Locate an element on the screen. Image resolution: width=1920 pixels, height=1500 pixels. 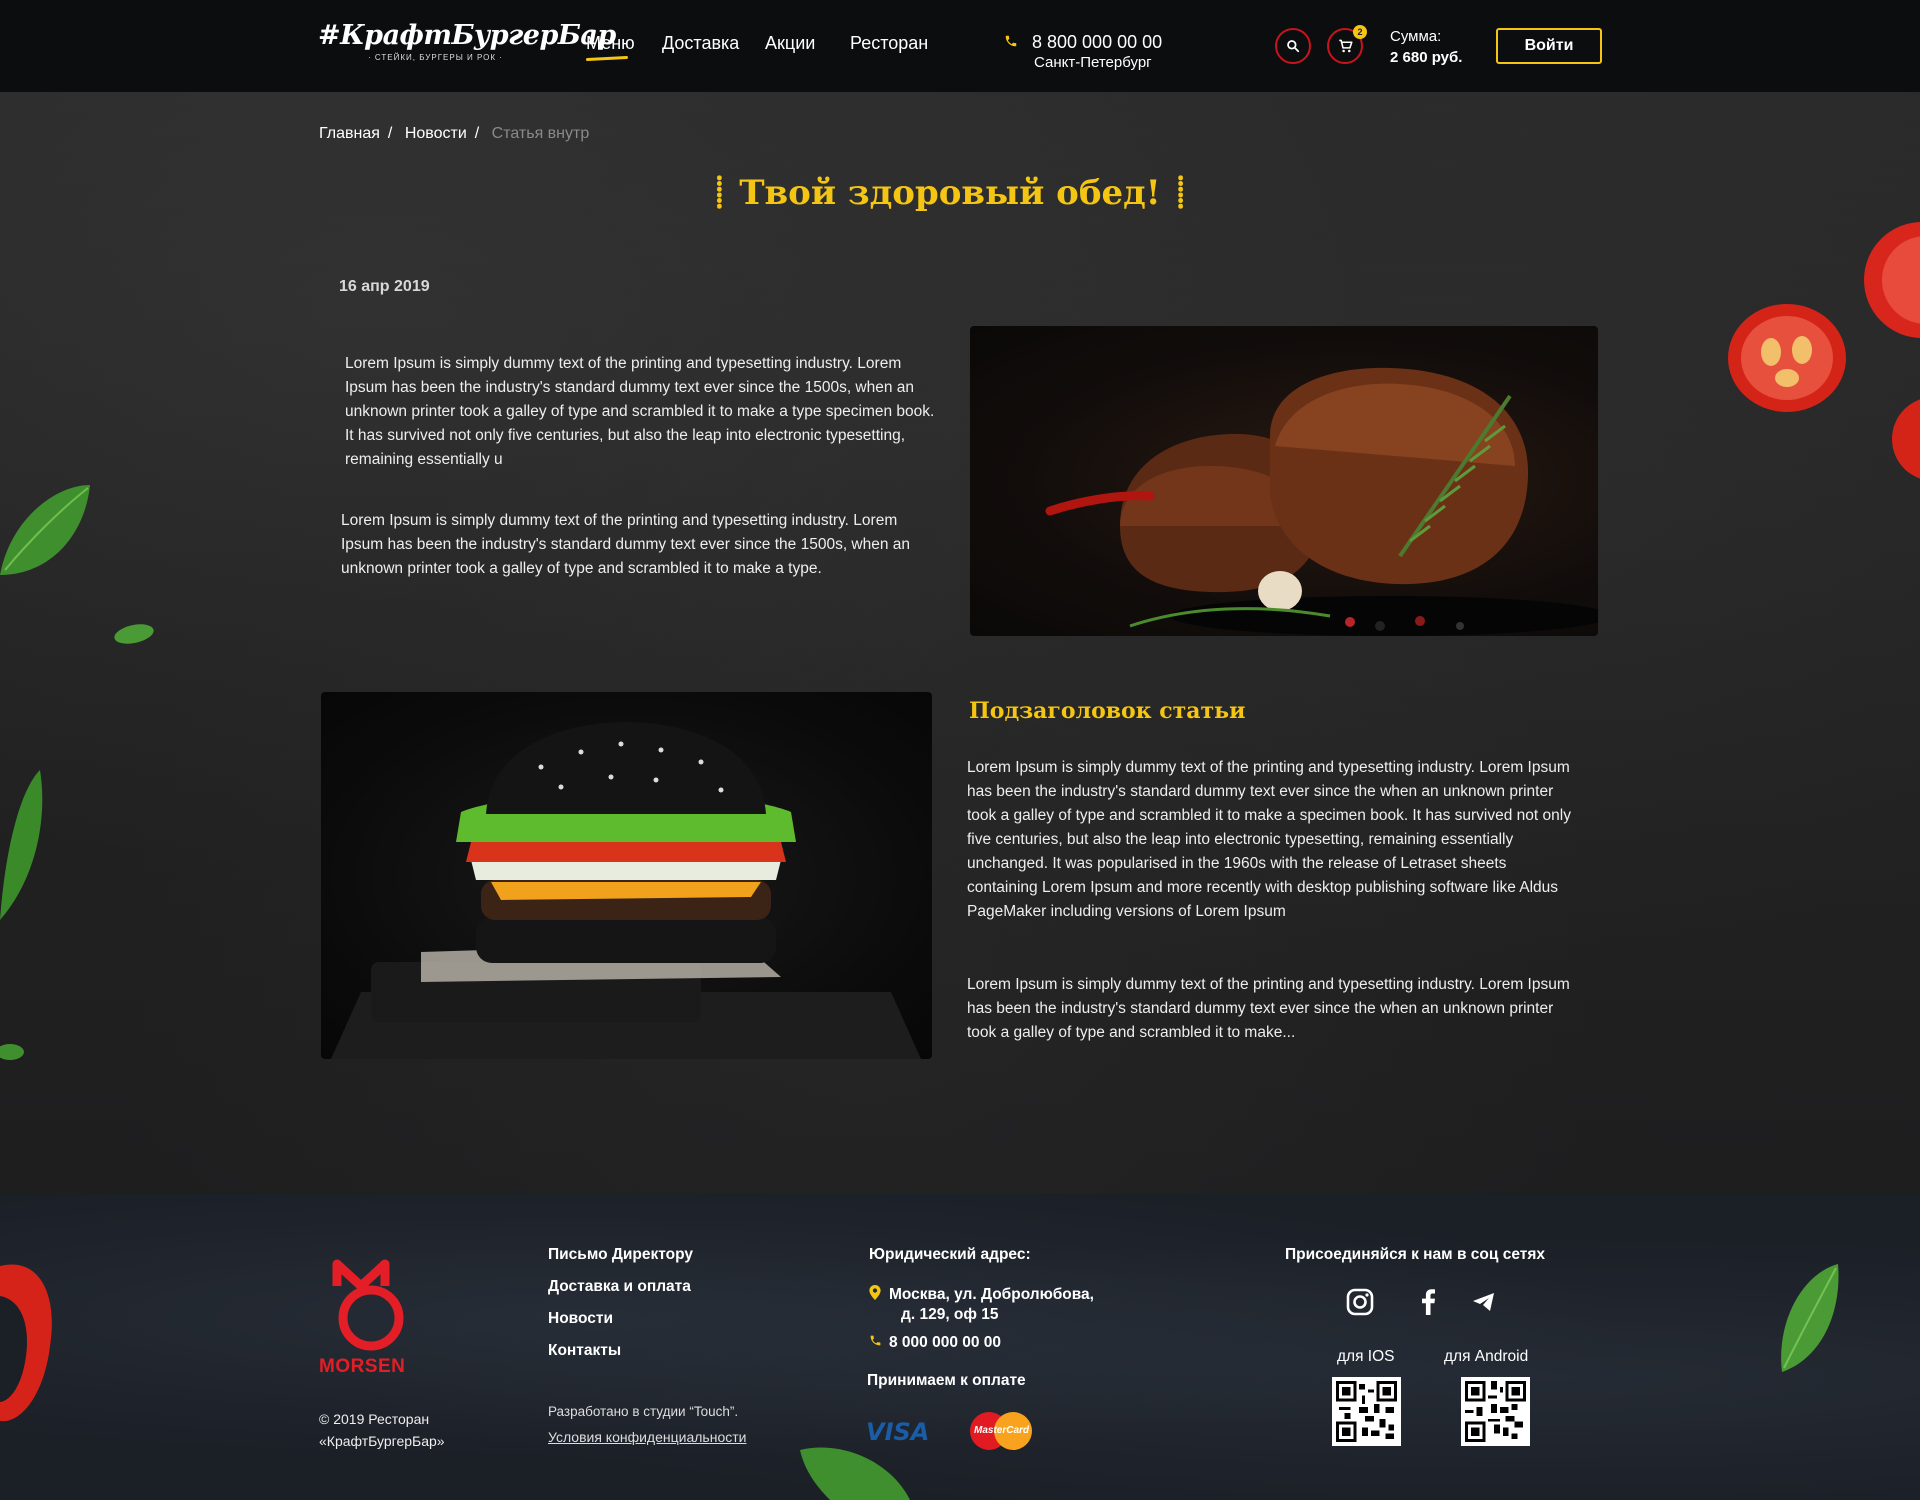
footer-address: Москва, ул. Добролюбова, д. 129, оф 15 is located at coordinates (991, 1305).